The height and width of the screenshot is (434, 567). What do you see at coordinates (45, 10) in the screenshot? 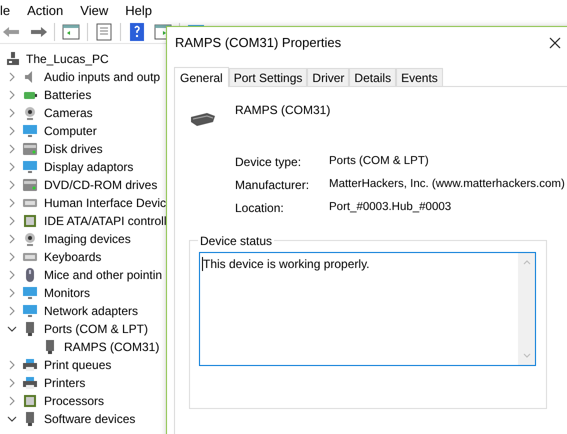
I see `menu-item: Action` at bounding box center [45, 10].